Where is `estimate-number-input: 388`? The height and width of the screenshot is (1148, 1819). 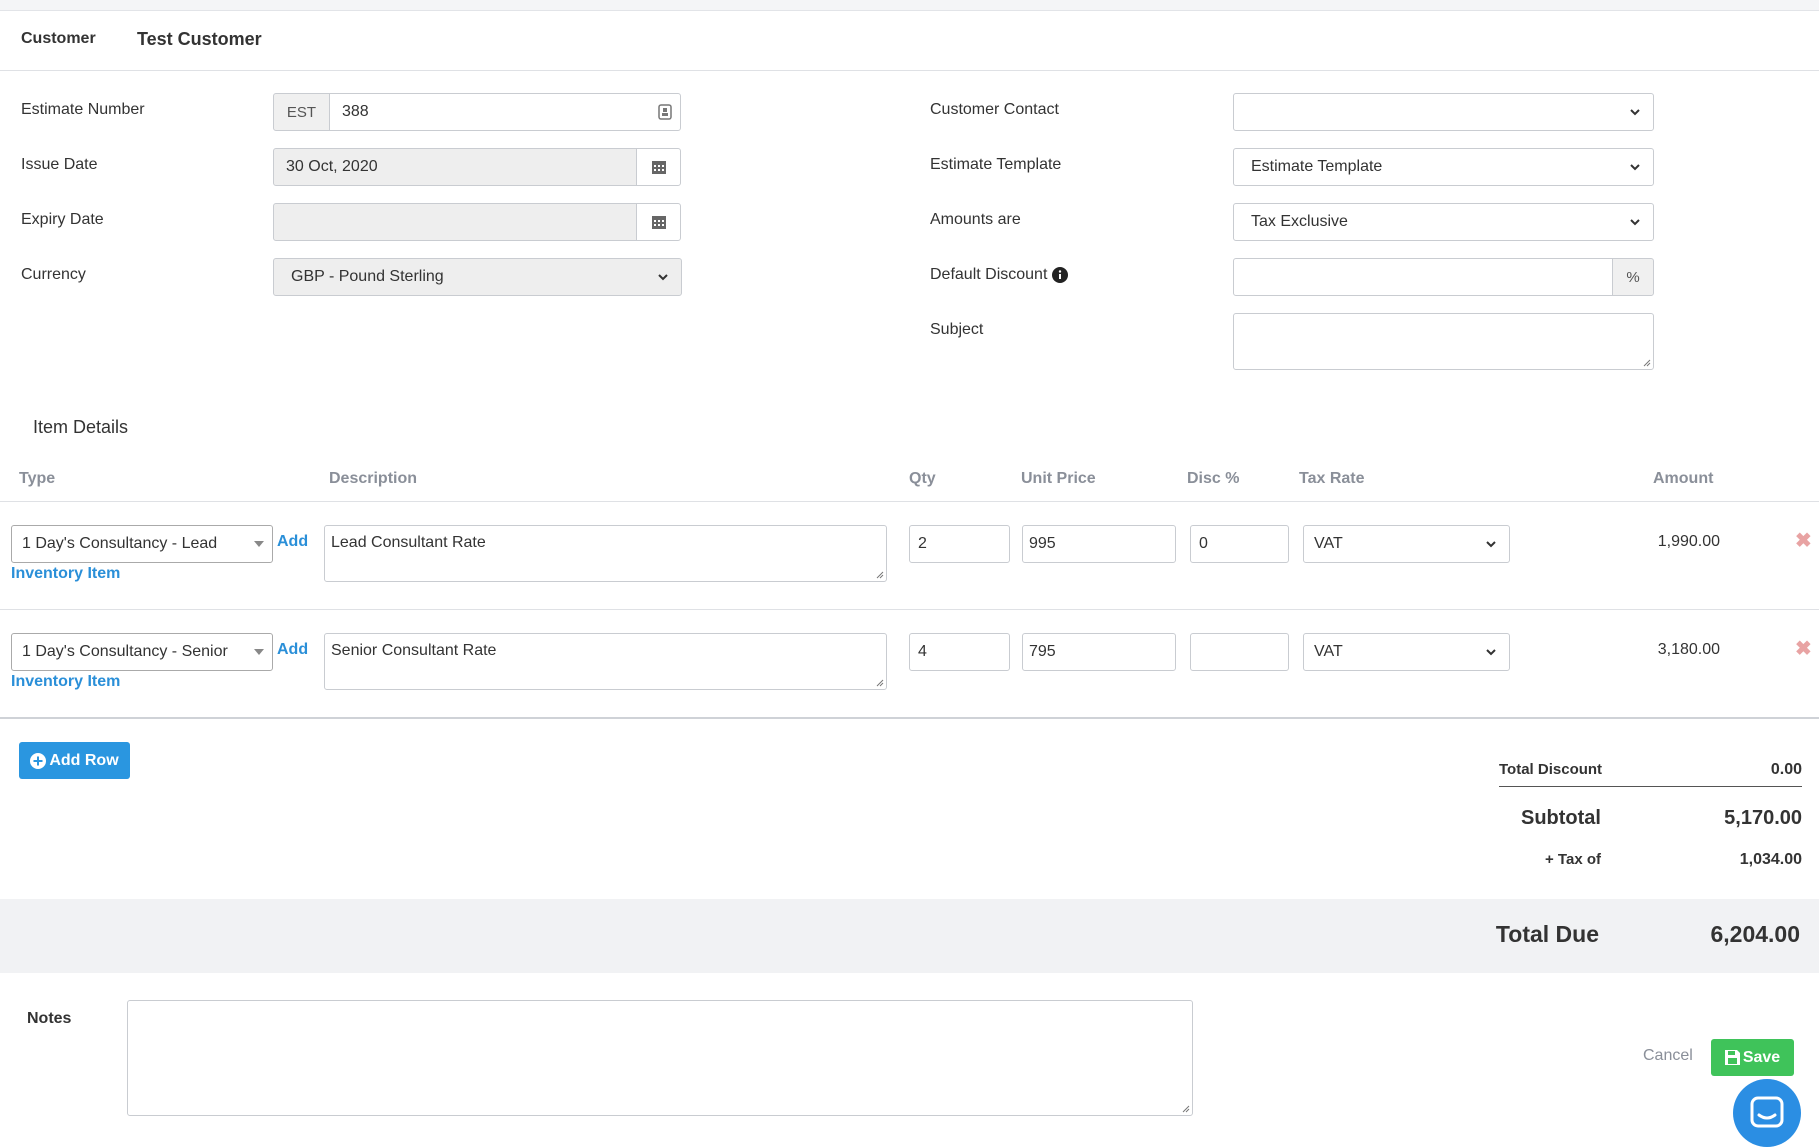 estimate-number-input: 388 is located at coordinates (505, 112).